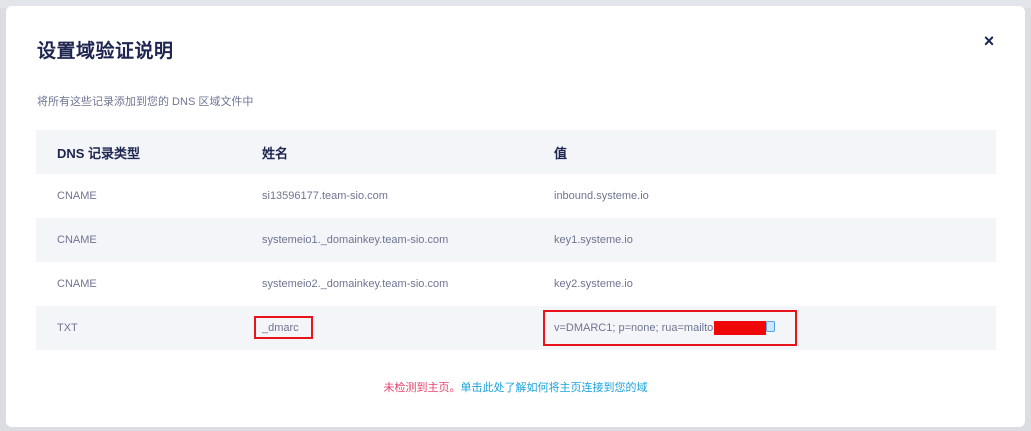  What do you see at coordinates (989, 41) in the screenshot?
I see `close-icon: ×` at bounding box center [989, 41].